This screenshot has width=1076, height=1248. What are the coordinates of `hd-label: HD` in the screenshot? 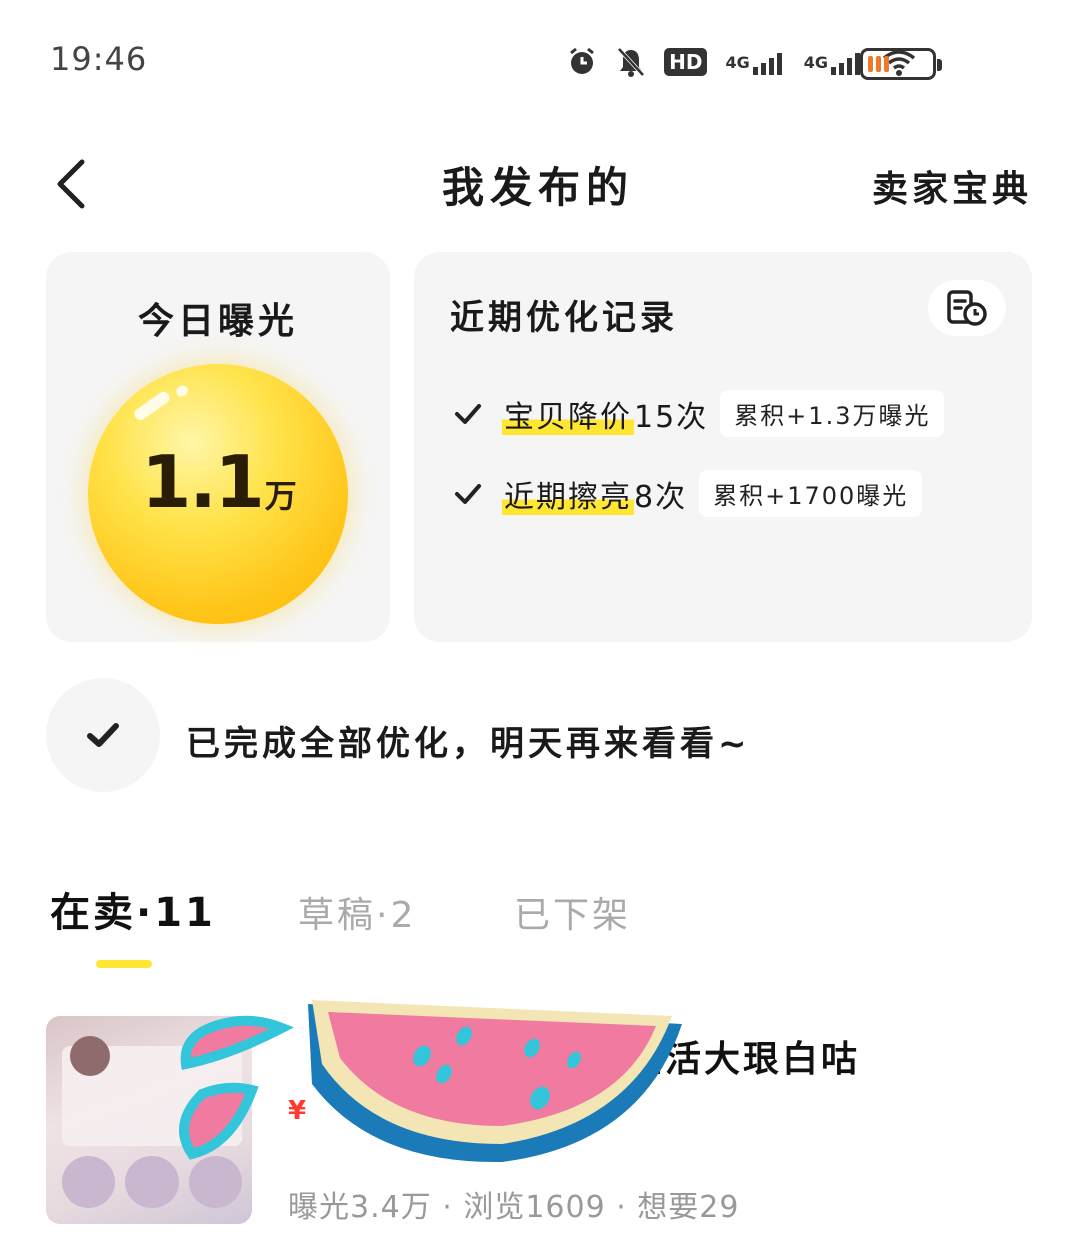 It's located at (686, 62).